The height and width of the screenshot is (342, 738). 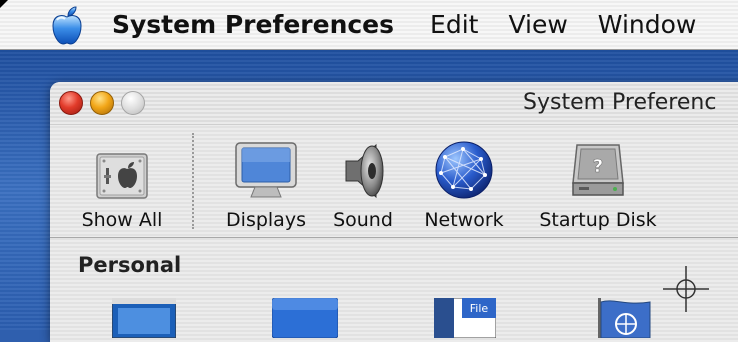 I want to click on apple-menu, so click(x=67, y=25).